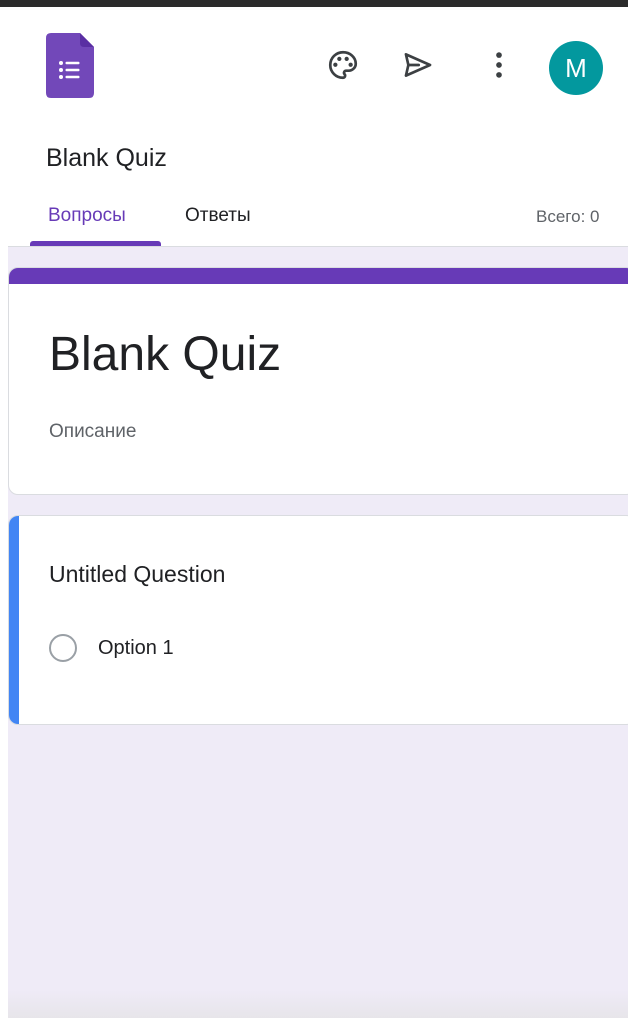 This screenshot has width=628, height=1018. I want to click on bottom-shadow, so click(318, 1004).